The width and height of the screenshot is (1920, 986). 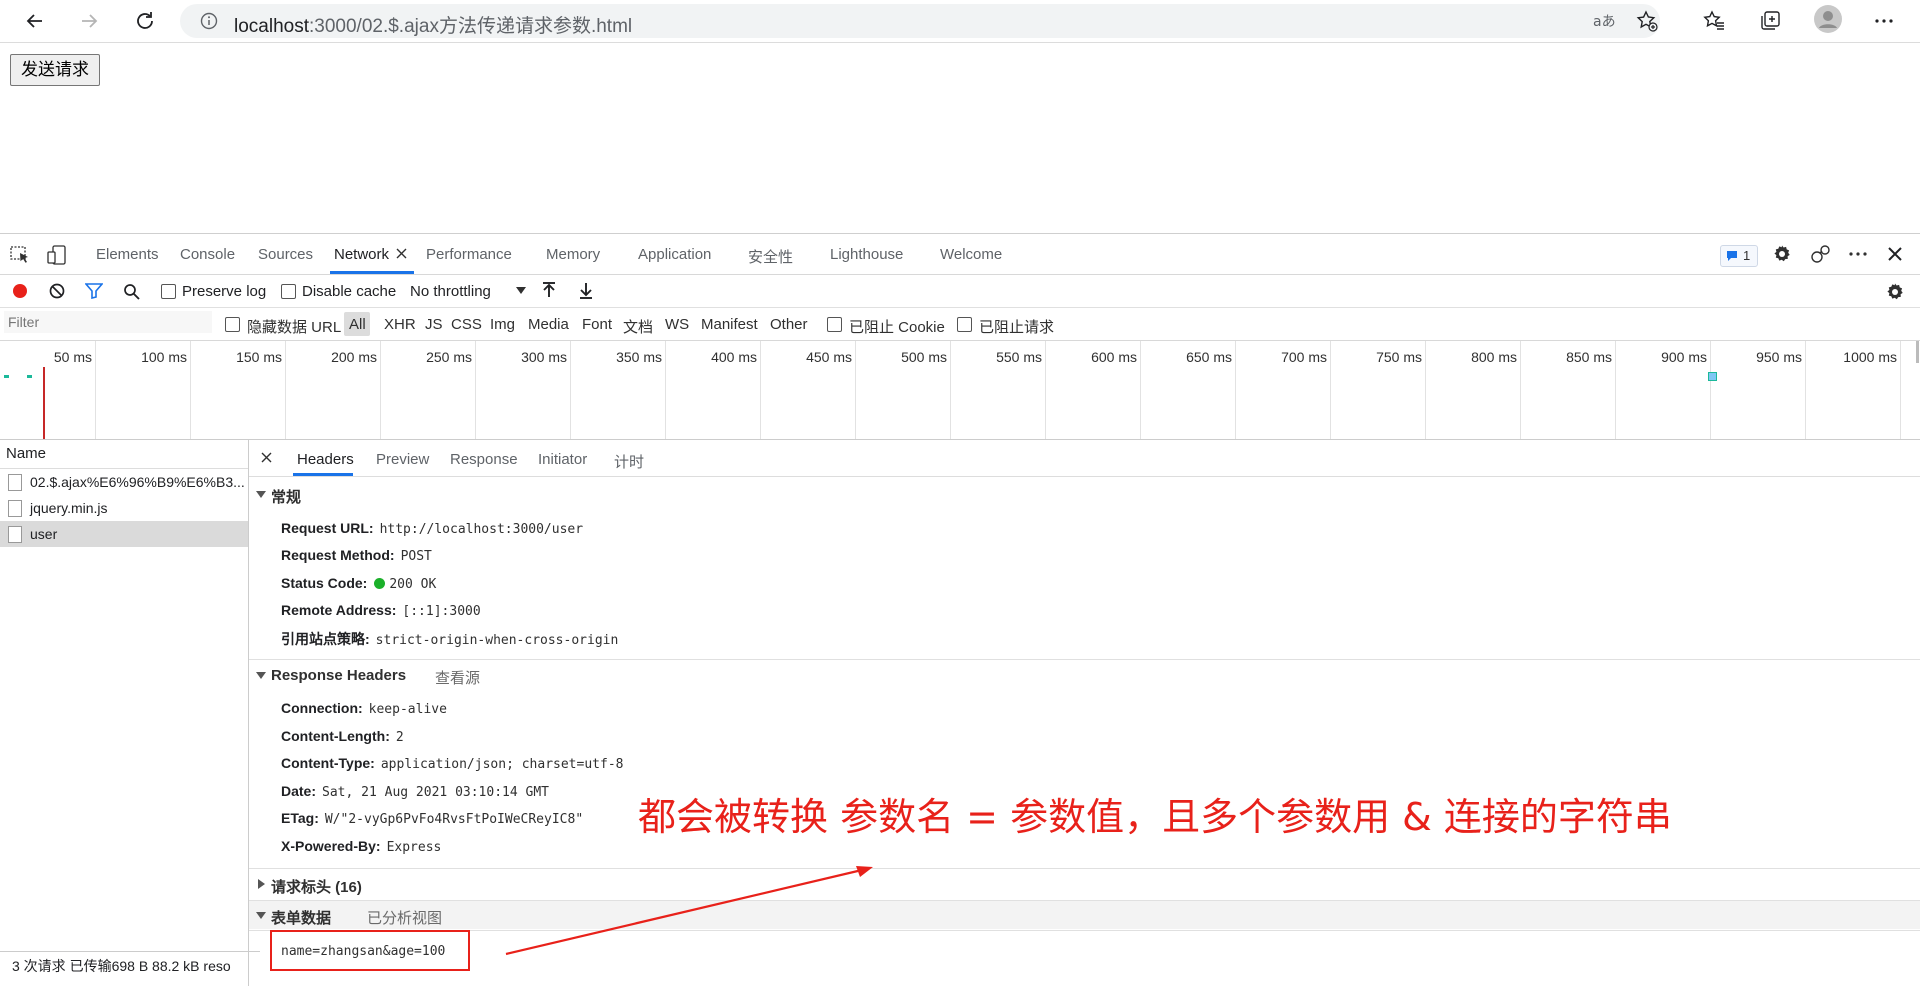 I want to click on address-bar: localhost:3000/02.$.ajax方法传递请求参数.html aあ, so click(x=920, y=21).